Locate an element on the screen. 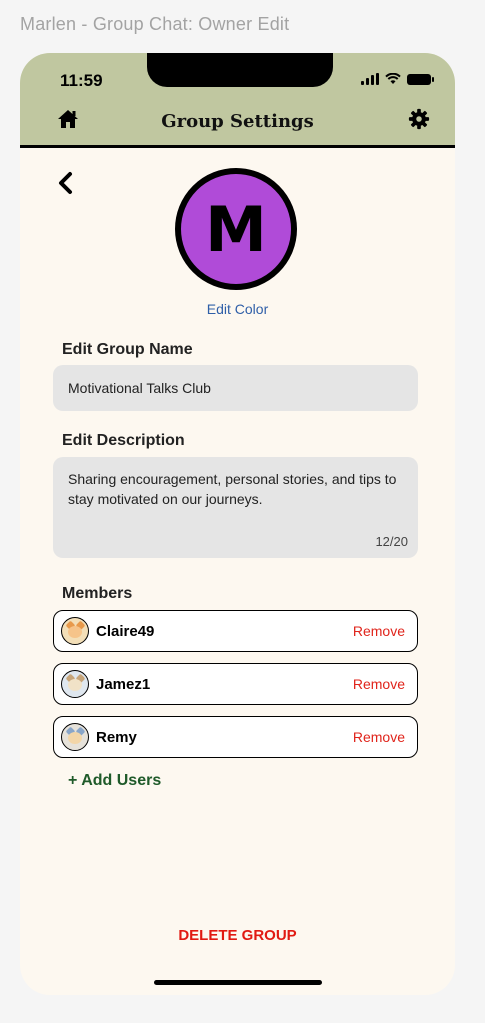 The height and width of the screenshot is (1023, 485). header-bar: 11:59 Group Settings is located at coordinates (237, 100).